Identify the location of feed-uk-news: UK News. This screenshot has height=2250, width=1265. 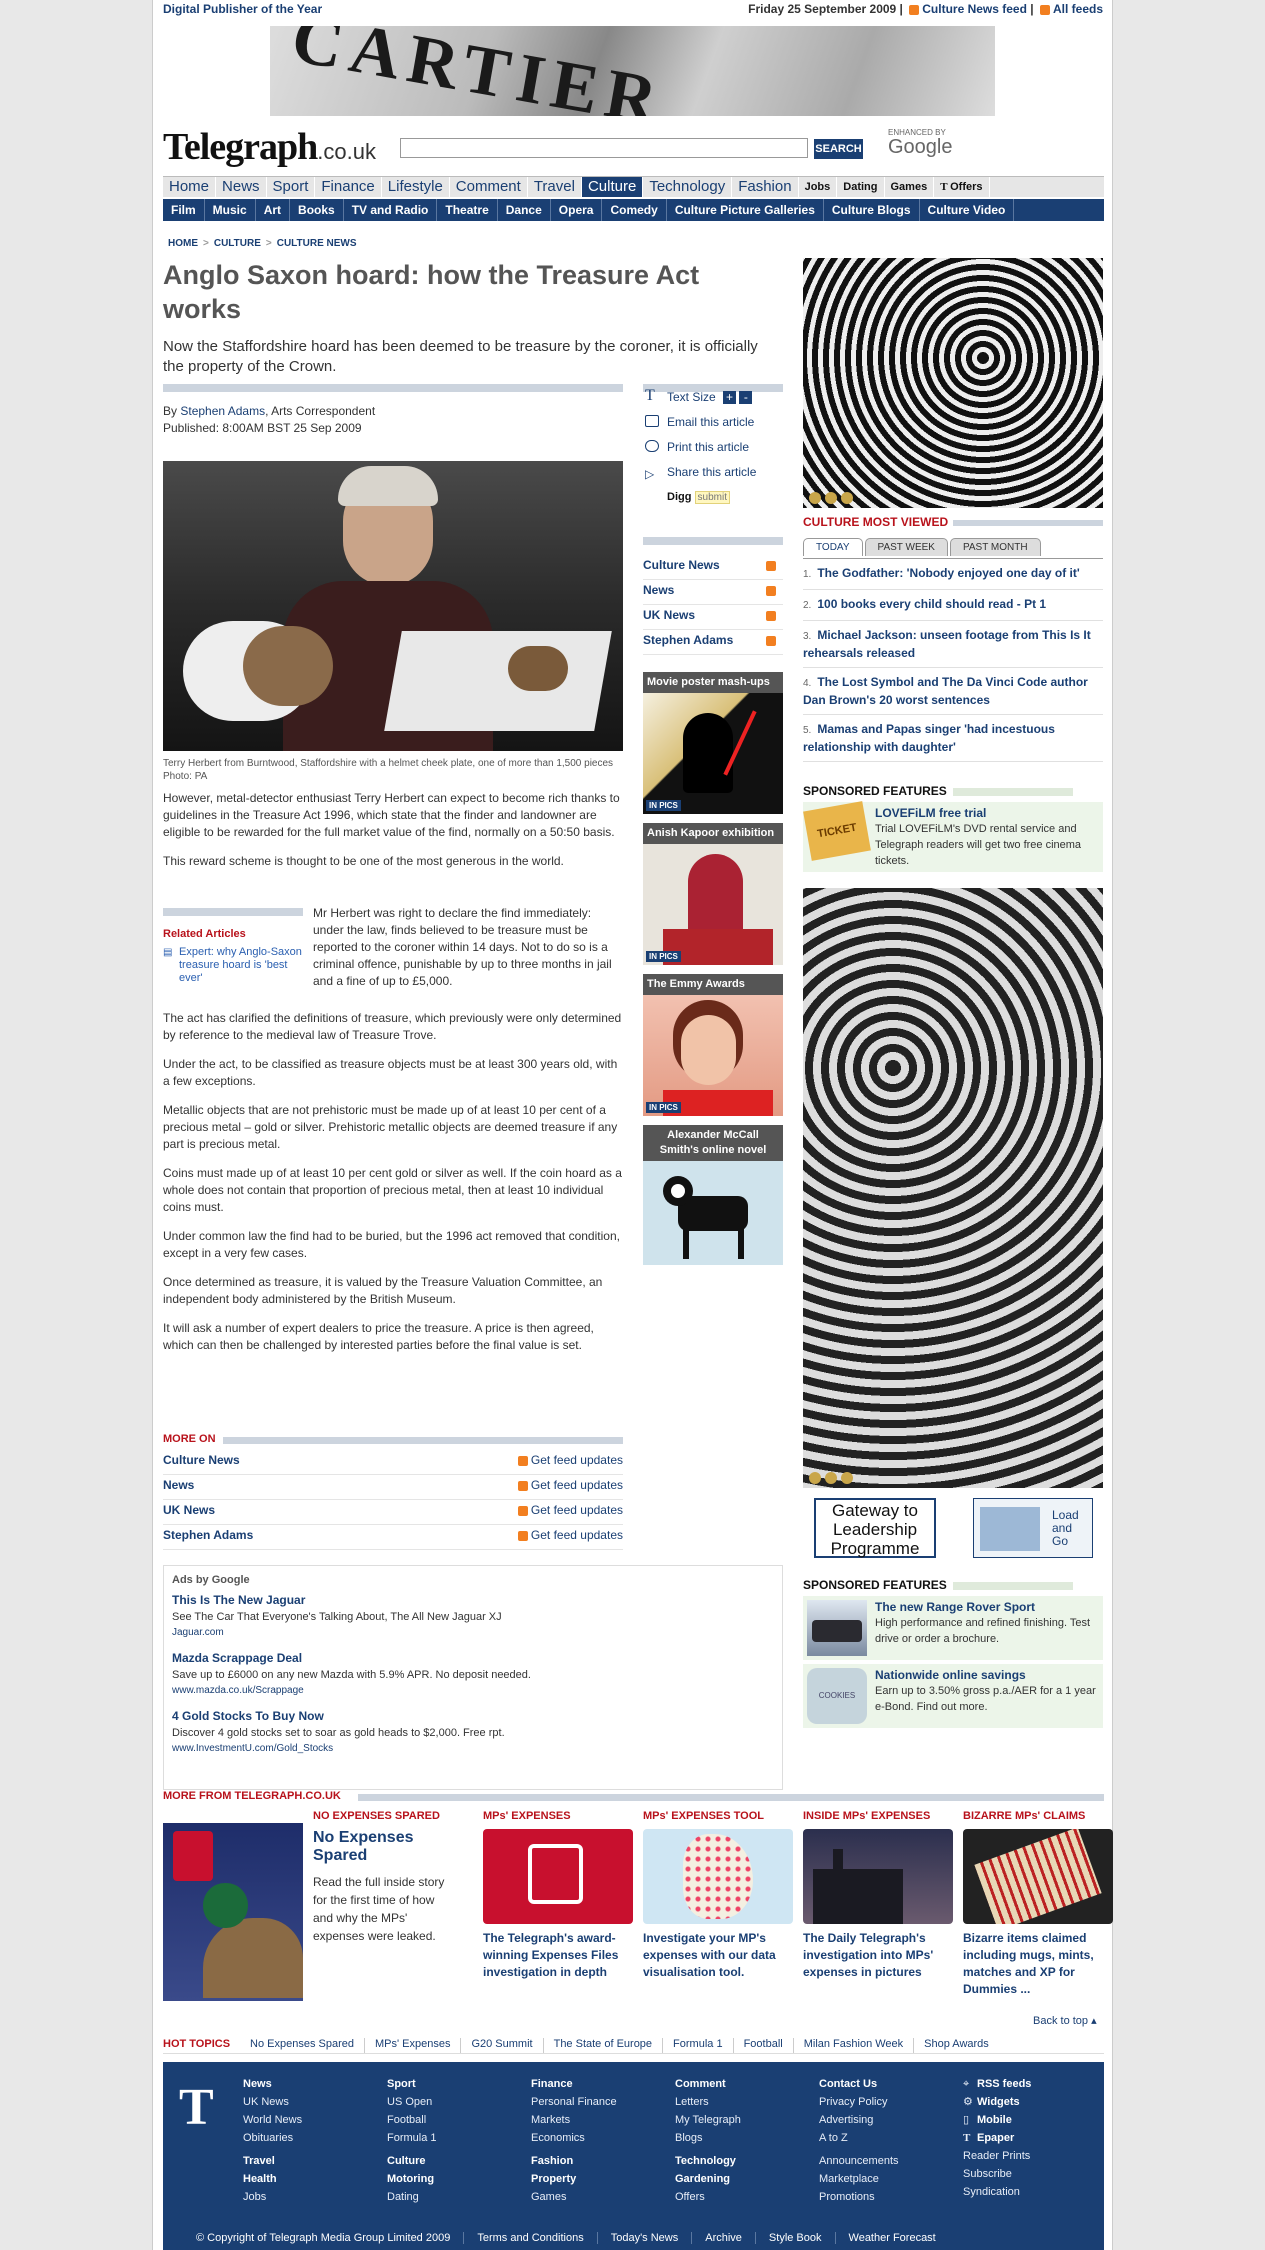
(713, 617).